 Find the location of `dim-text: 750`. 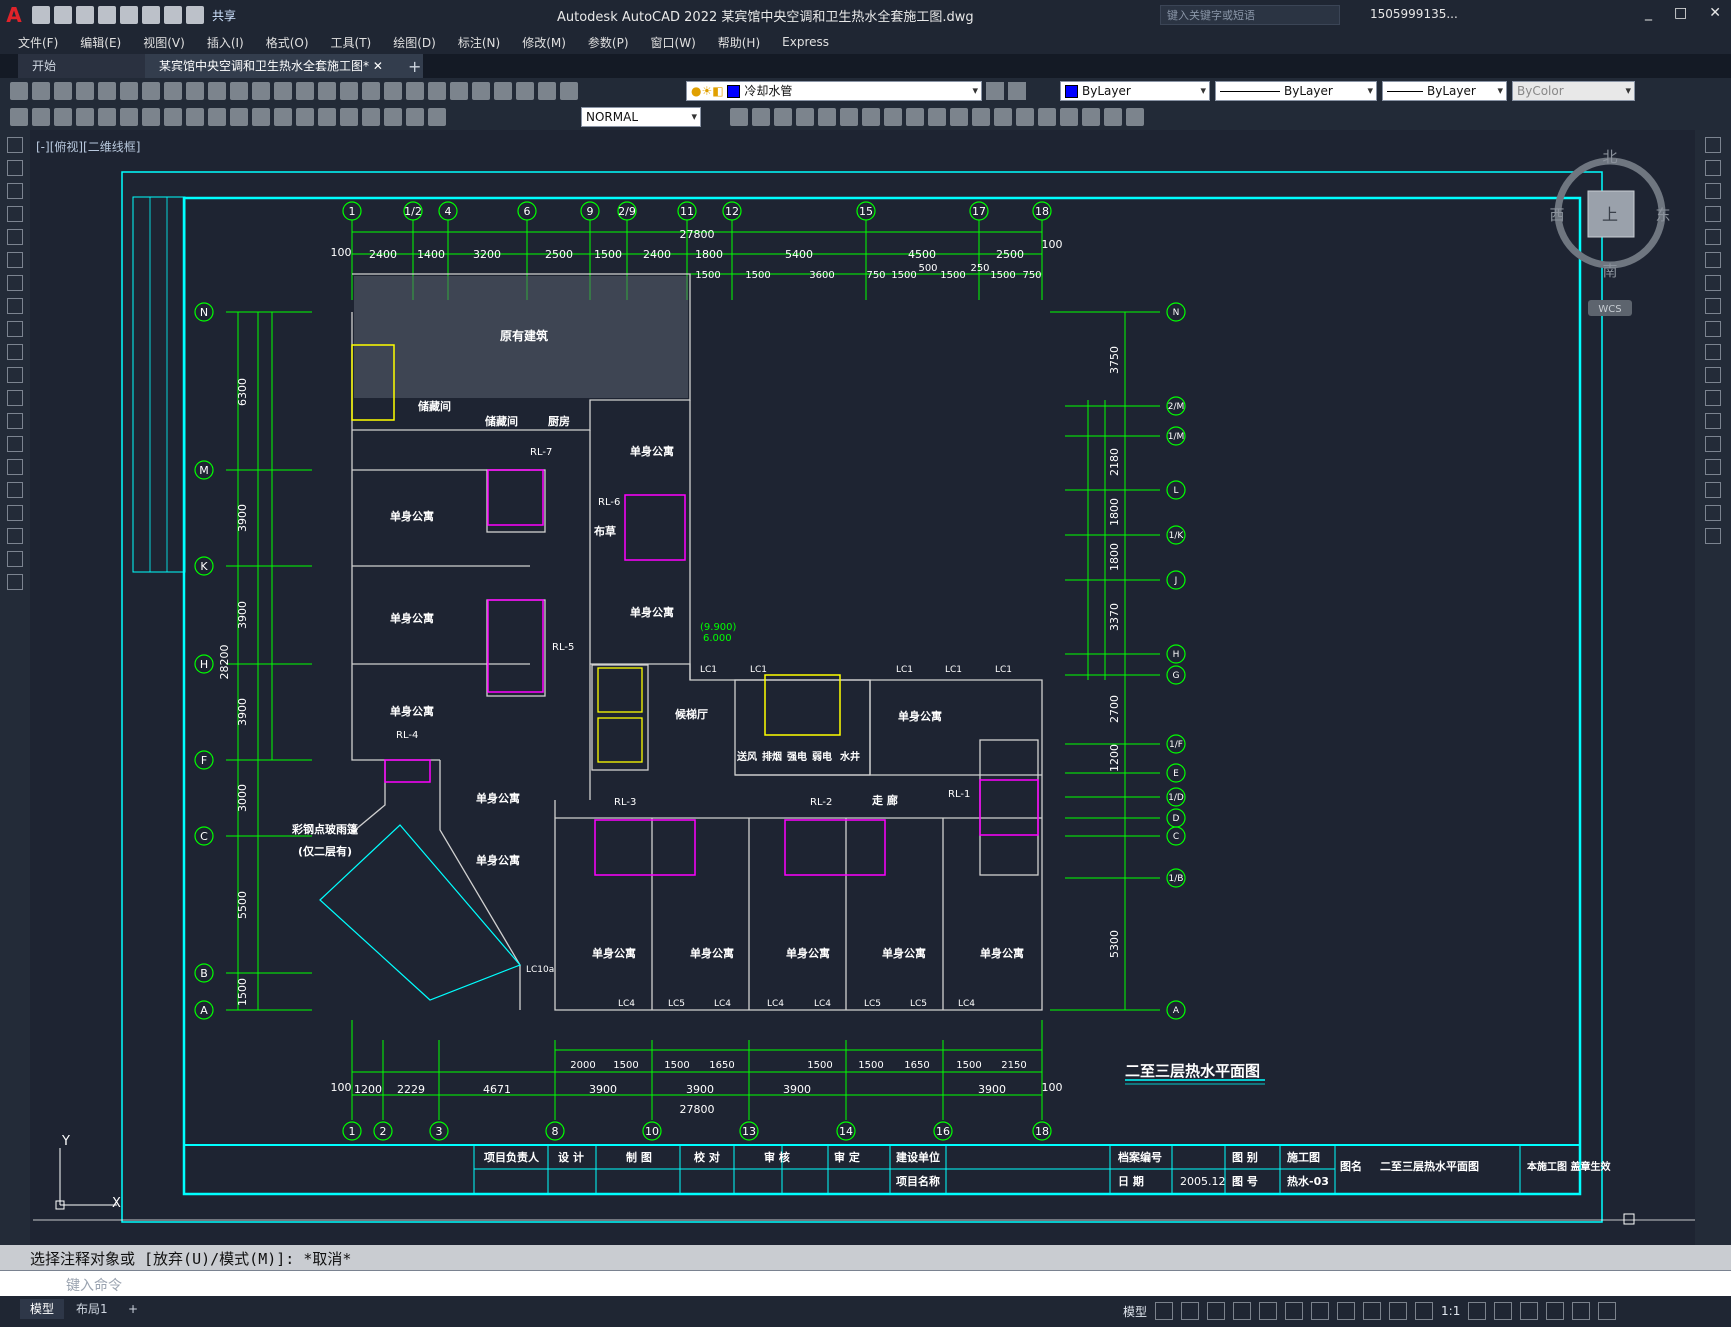

dim-text: 750 is located at coordinates (875, 275).